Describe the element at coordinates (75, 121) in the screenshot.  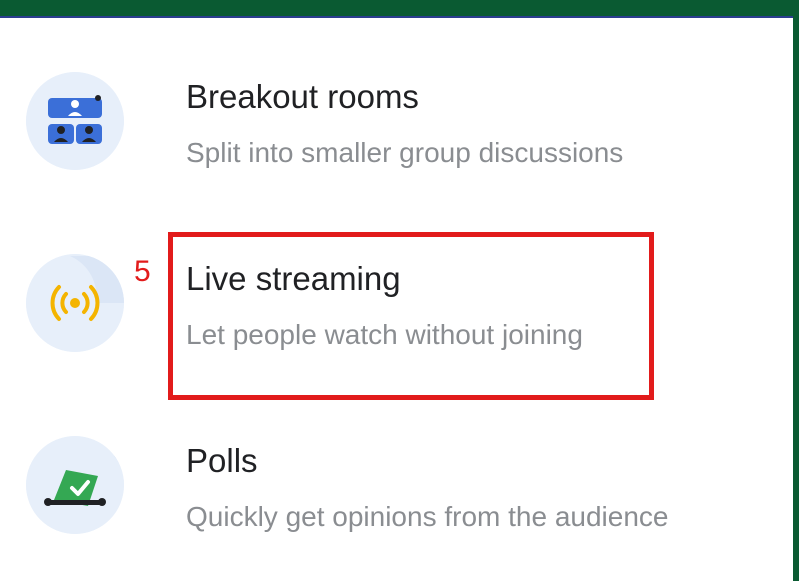
I see `breakout-rooms-icon` at that location.